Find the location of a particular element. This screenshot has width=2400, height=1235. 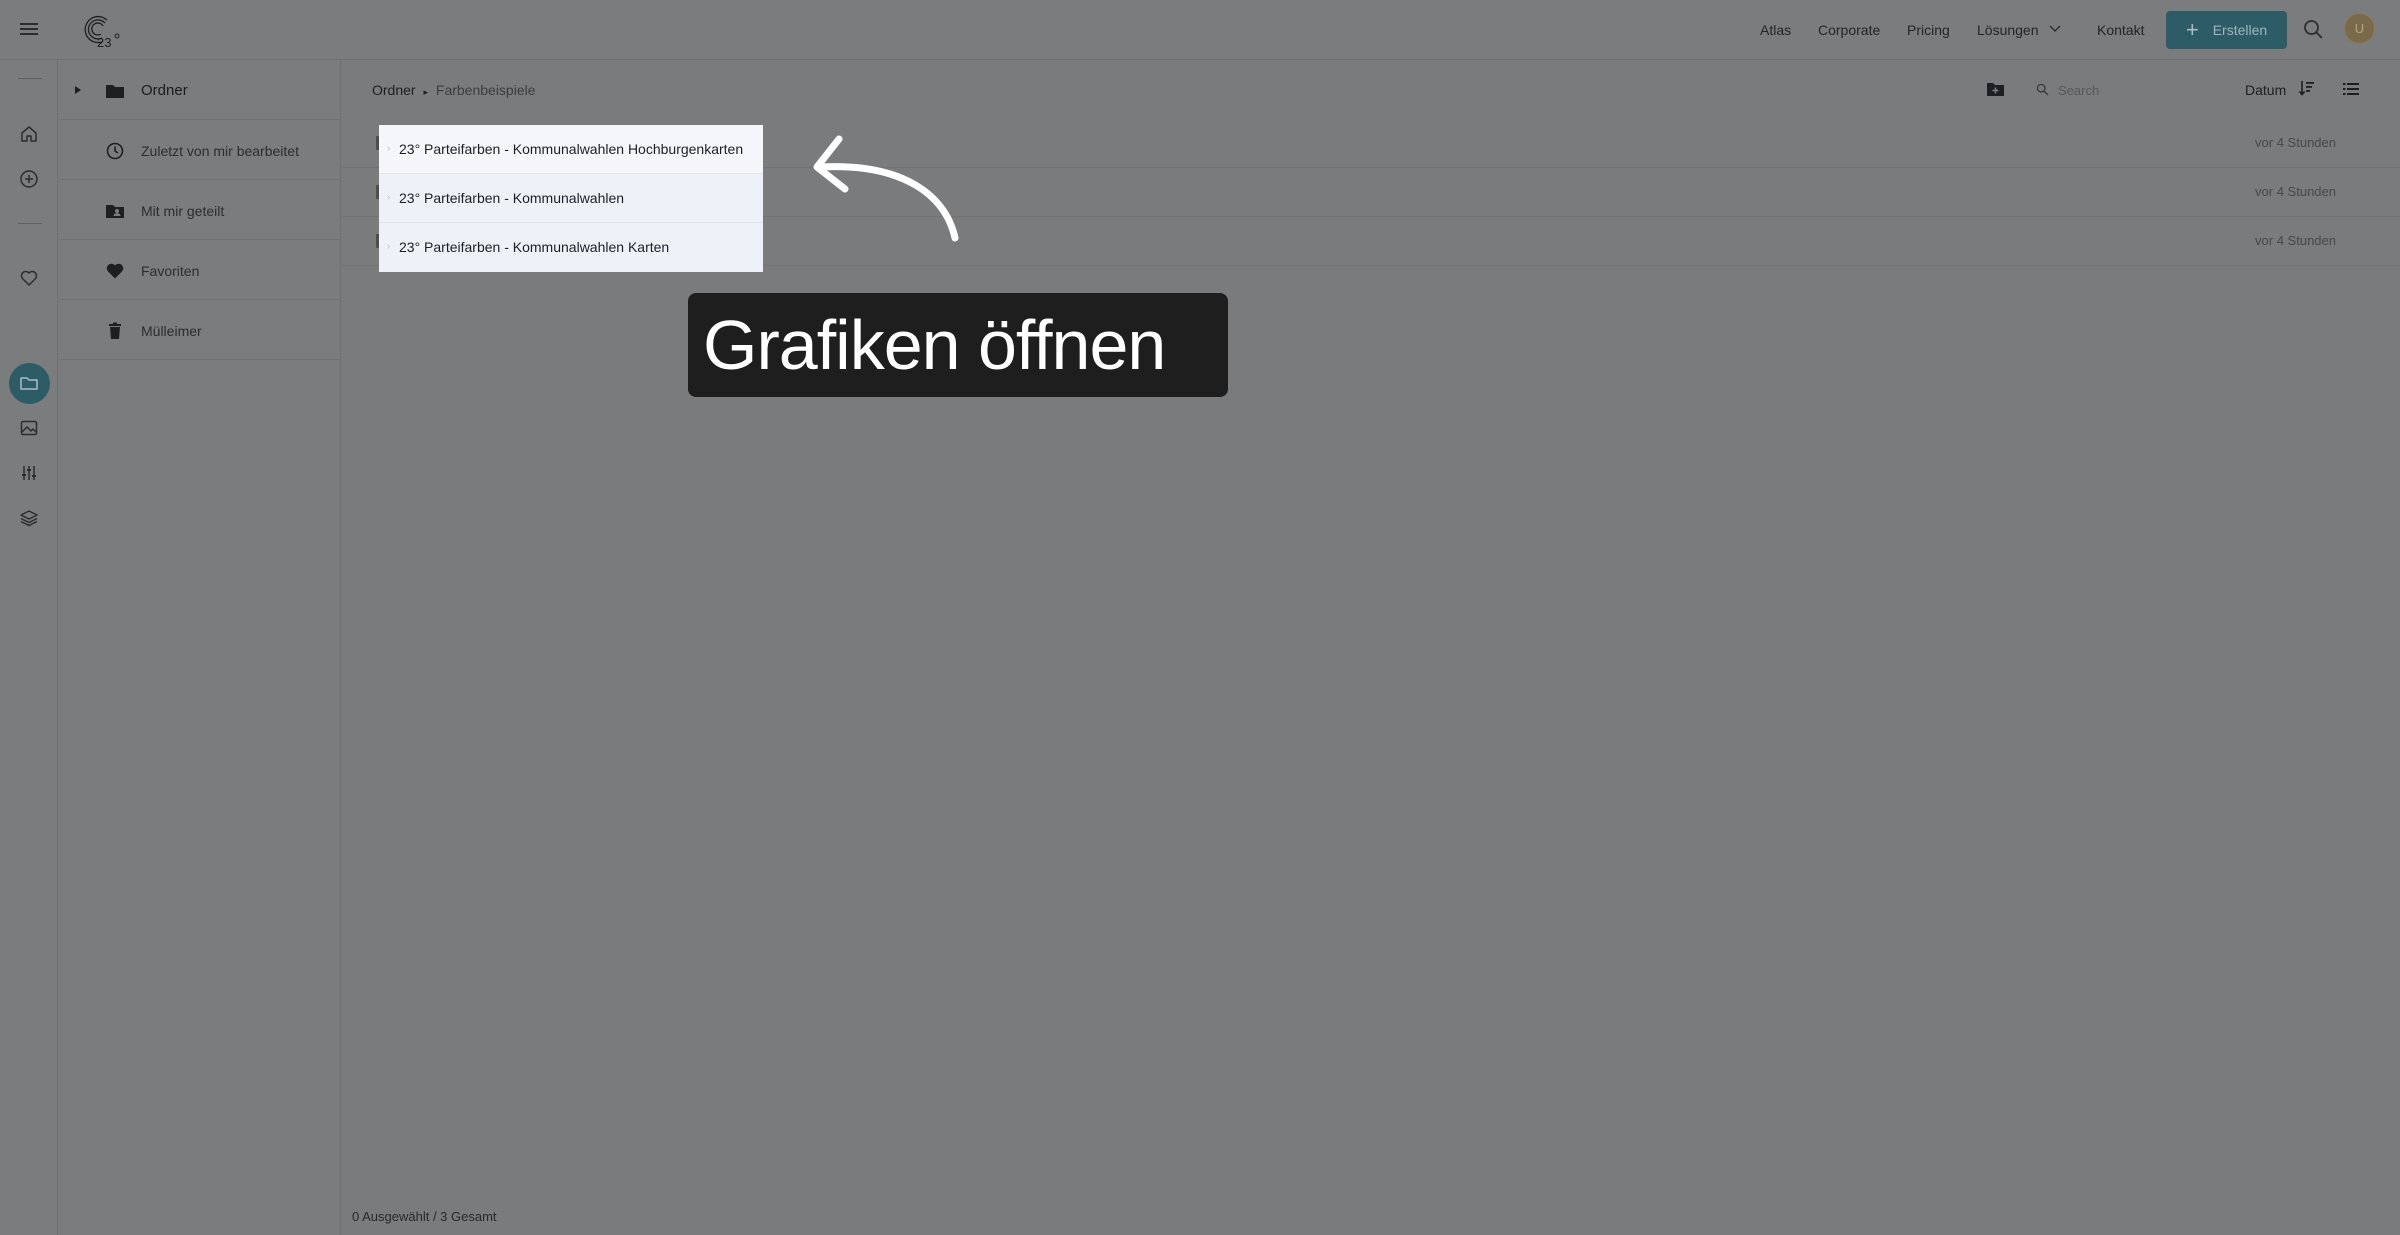

sidebar-item-recent: Zuletzt von mir bearbeitet is located at coordinates (200, 150).